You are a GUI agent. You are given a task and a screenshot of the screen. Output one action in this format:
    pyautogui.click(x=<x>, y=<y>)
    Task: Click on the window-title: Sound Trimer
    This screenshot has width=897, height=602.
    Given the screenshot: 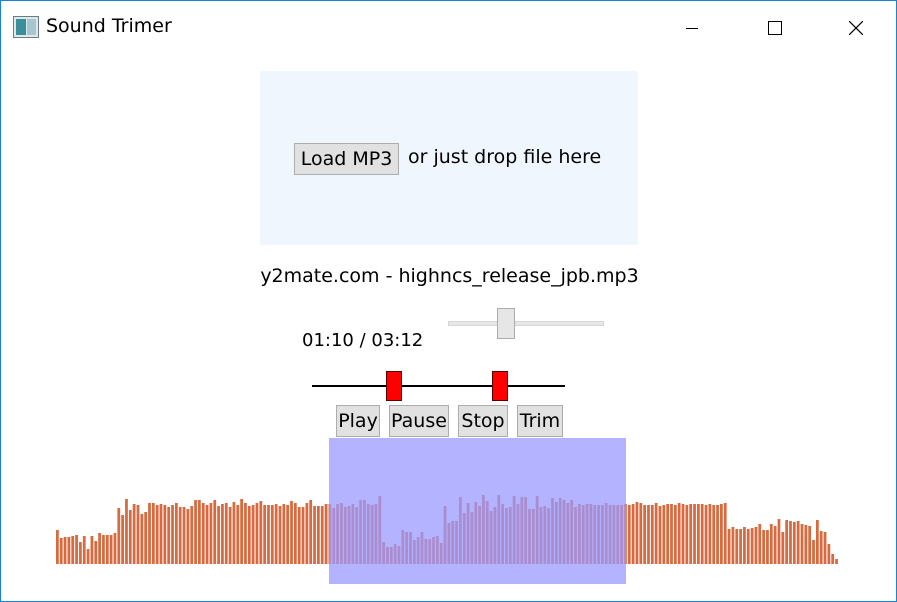 What is the action you would take?
    pyautogui.click(x=109, y=26)
    